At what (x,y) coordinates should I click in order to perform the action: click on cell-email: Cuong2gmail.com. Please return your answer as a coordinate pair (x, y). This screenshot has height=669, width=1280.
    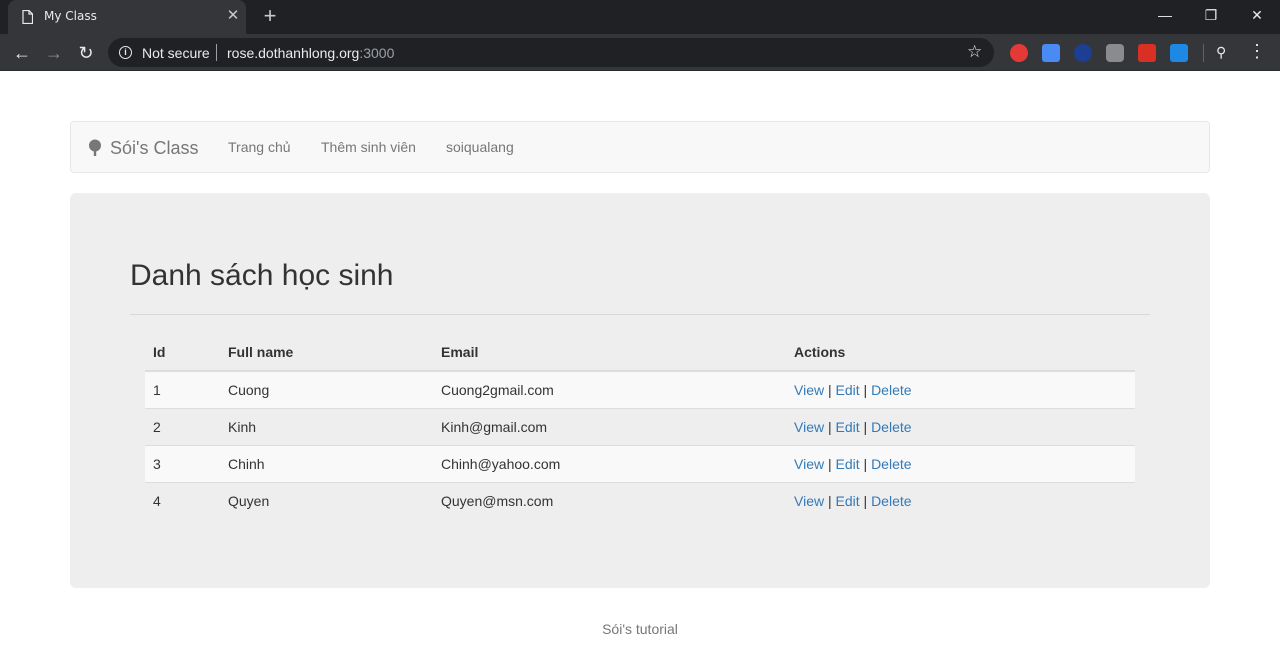
    Looking at the image, I should click on (609, 389).